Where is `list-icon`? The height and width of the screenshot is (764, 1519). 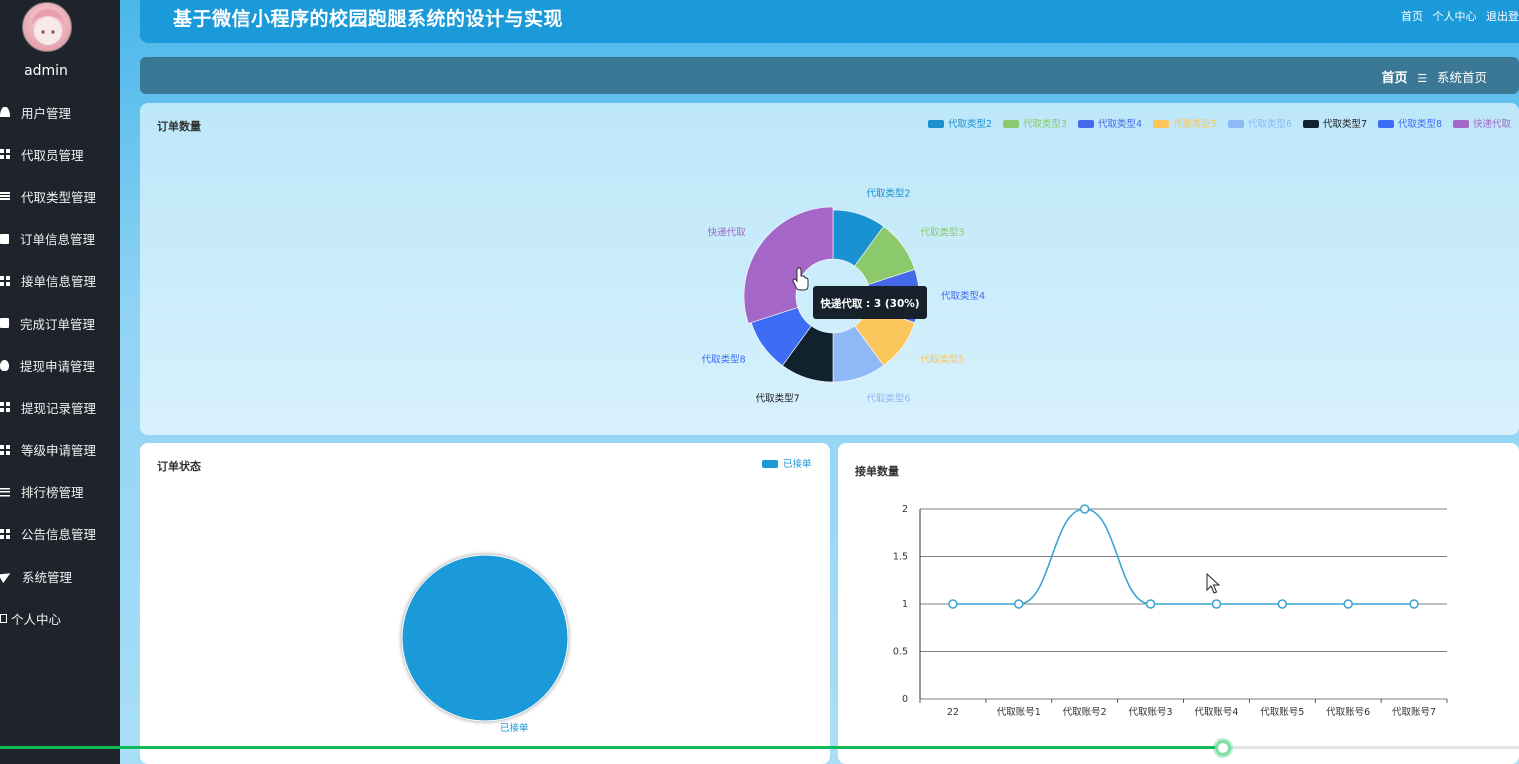
list-icon is located at coordinates (5, 196).